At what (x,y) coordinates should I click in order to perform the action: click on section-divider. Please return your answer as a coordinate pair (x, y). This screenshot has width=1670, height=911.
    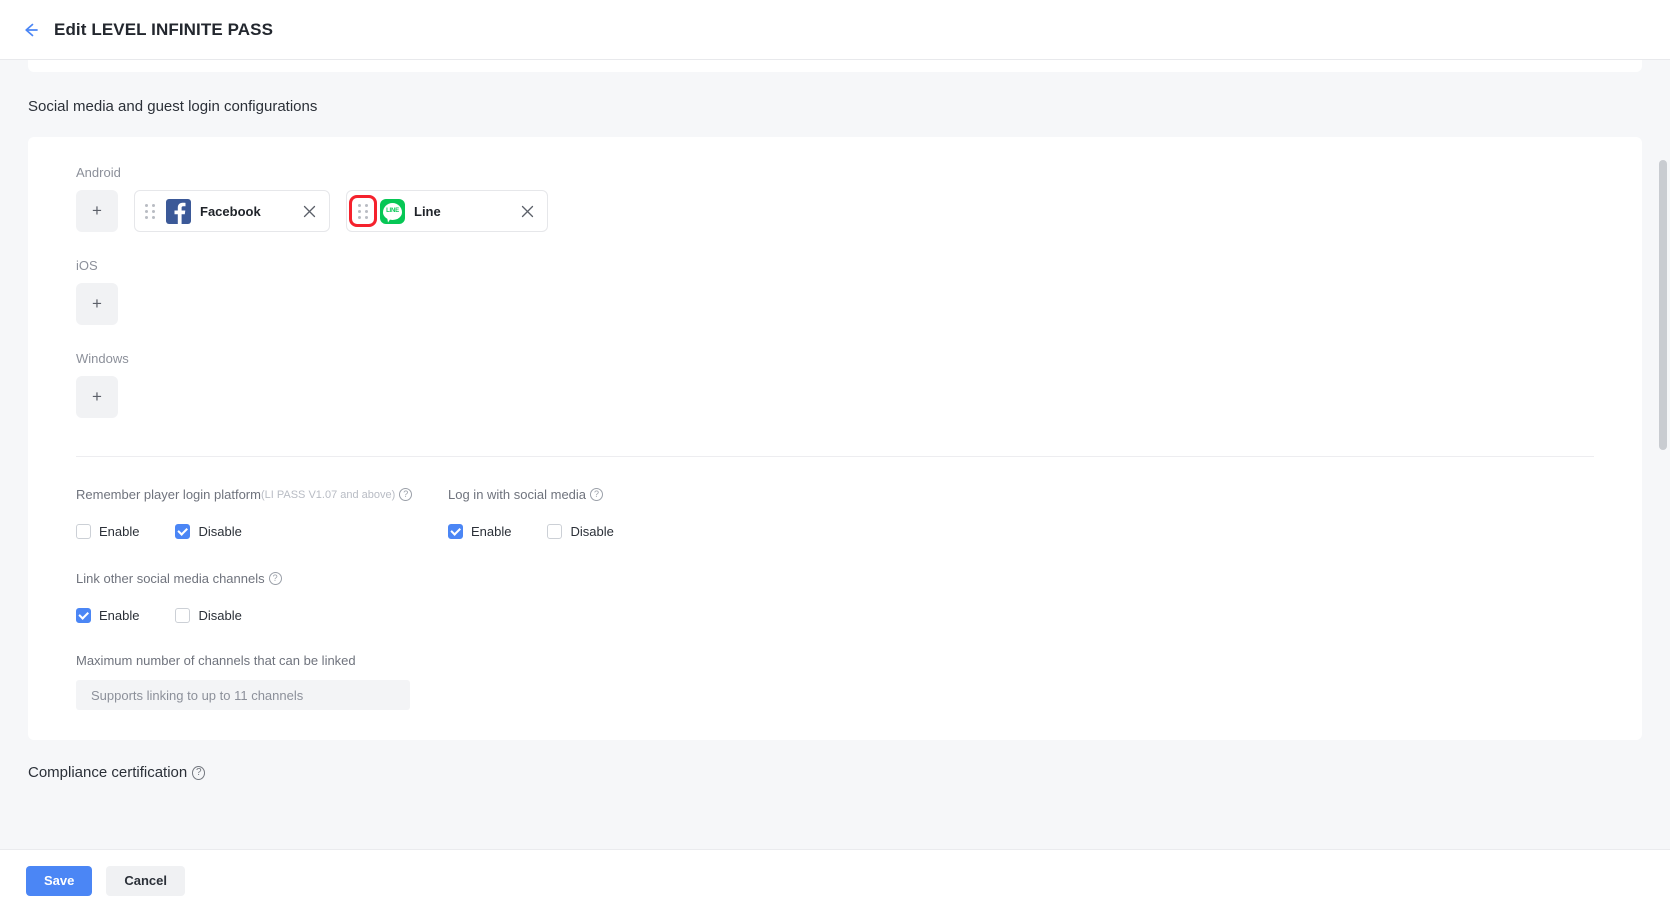
    Looking at the image, I should click on (835, 456).